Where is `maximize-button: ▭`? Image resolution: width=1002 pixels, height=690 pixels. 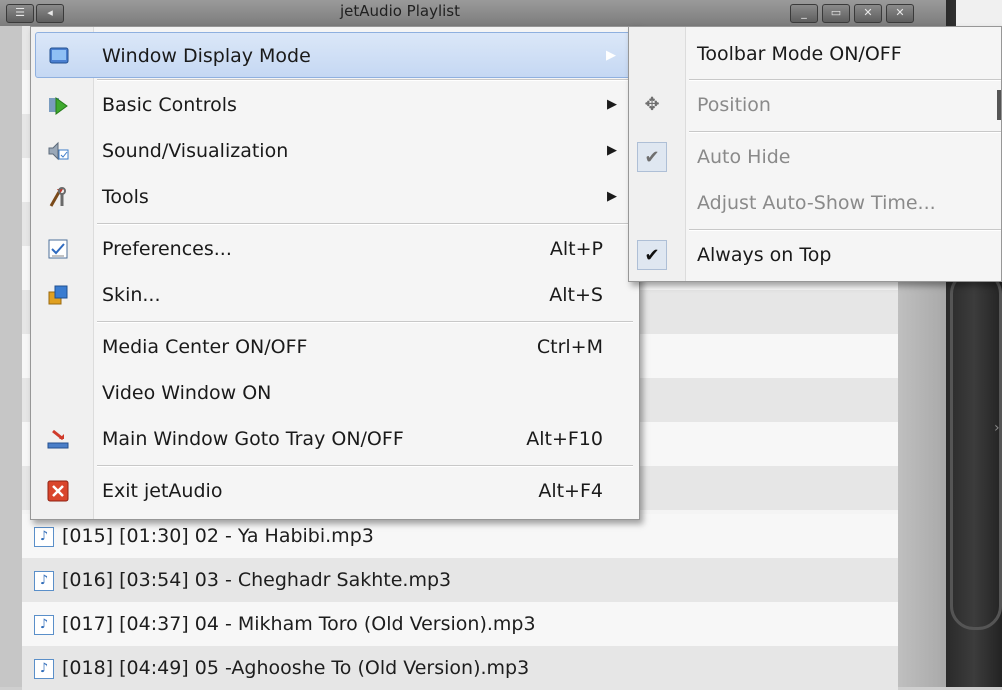 maximize-button: ▭ is located at coordinates (836, 13).